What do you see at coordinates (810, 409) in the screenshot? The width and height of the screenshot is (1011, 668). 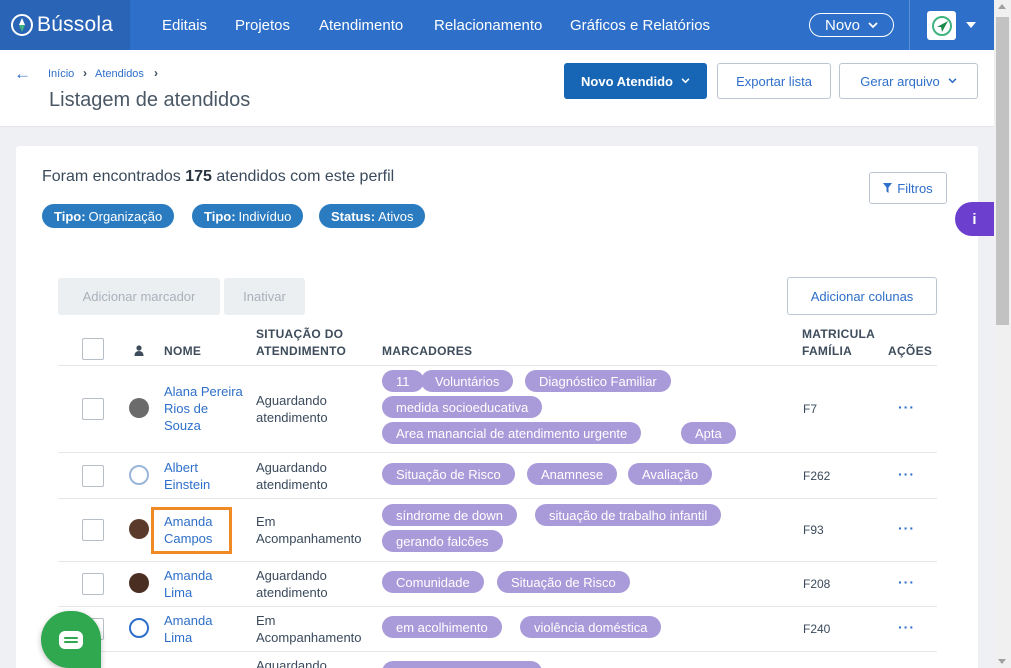 I see `row-matricula: F7` at bounding box center [810, 409].